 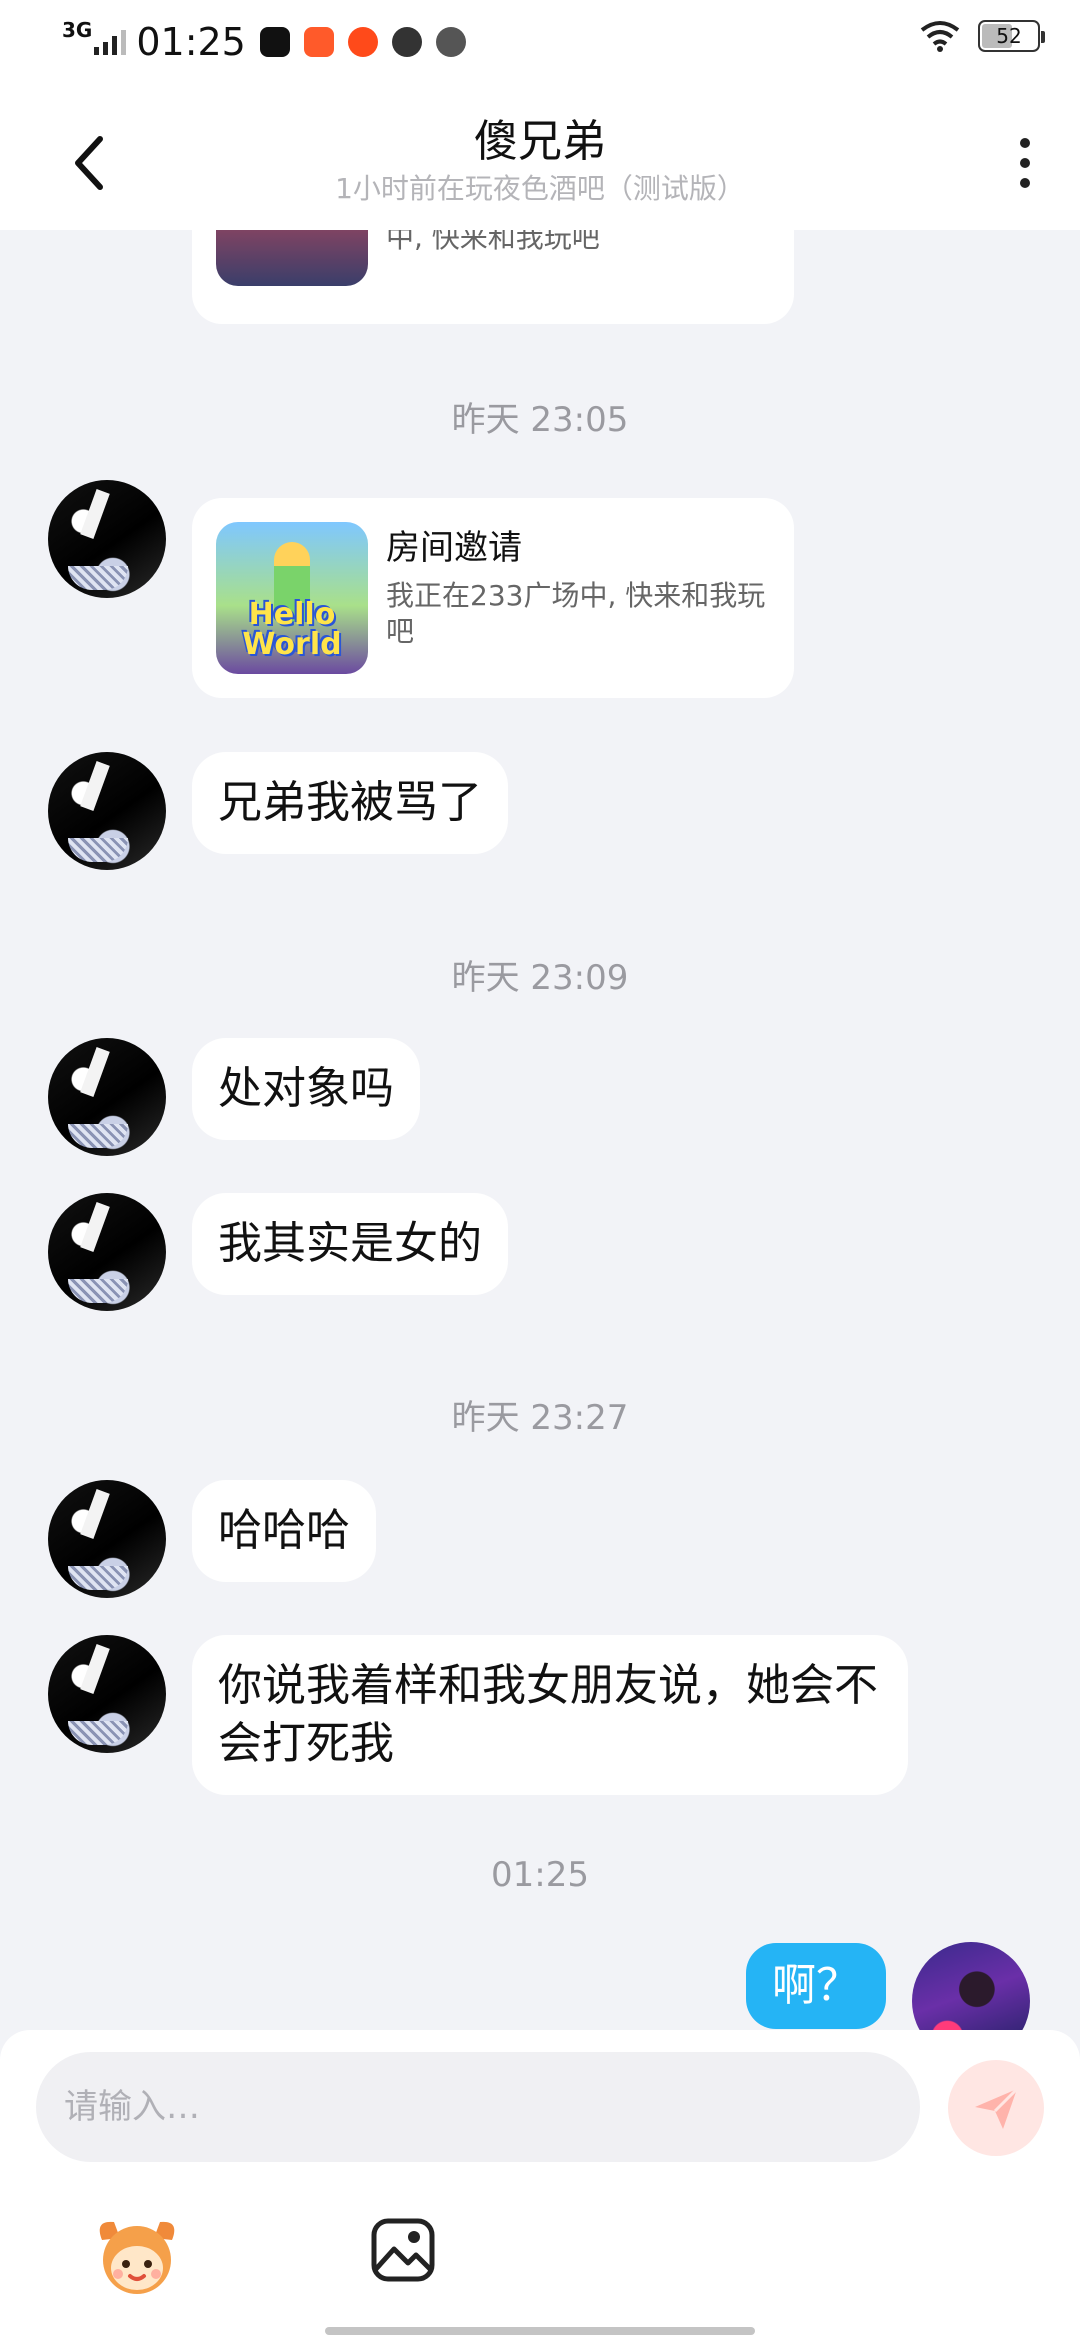 I want to click on emoji-mascot-icon, so click(x=137, y=2257).